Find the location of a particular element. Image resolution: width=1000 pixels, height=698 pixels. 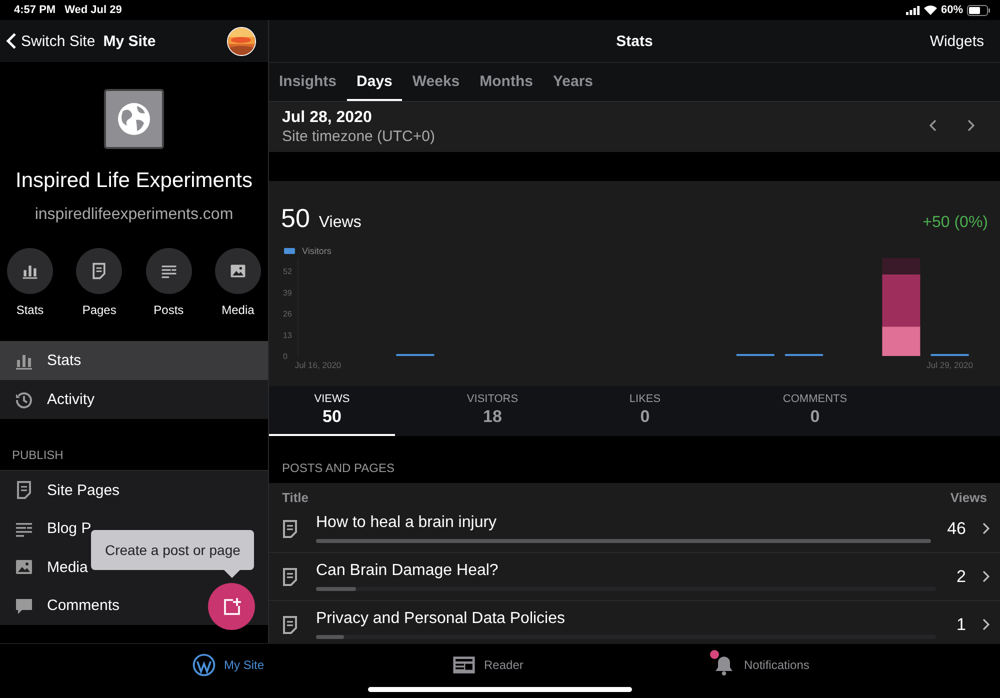

change-label: +50 (0%) is located at coordinates (955, 223).